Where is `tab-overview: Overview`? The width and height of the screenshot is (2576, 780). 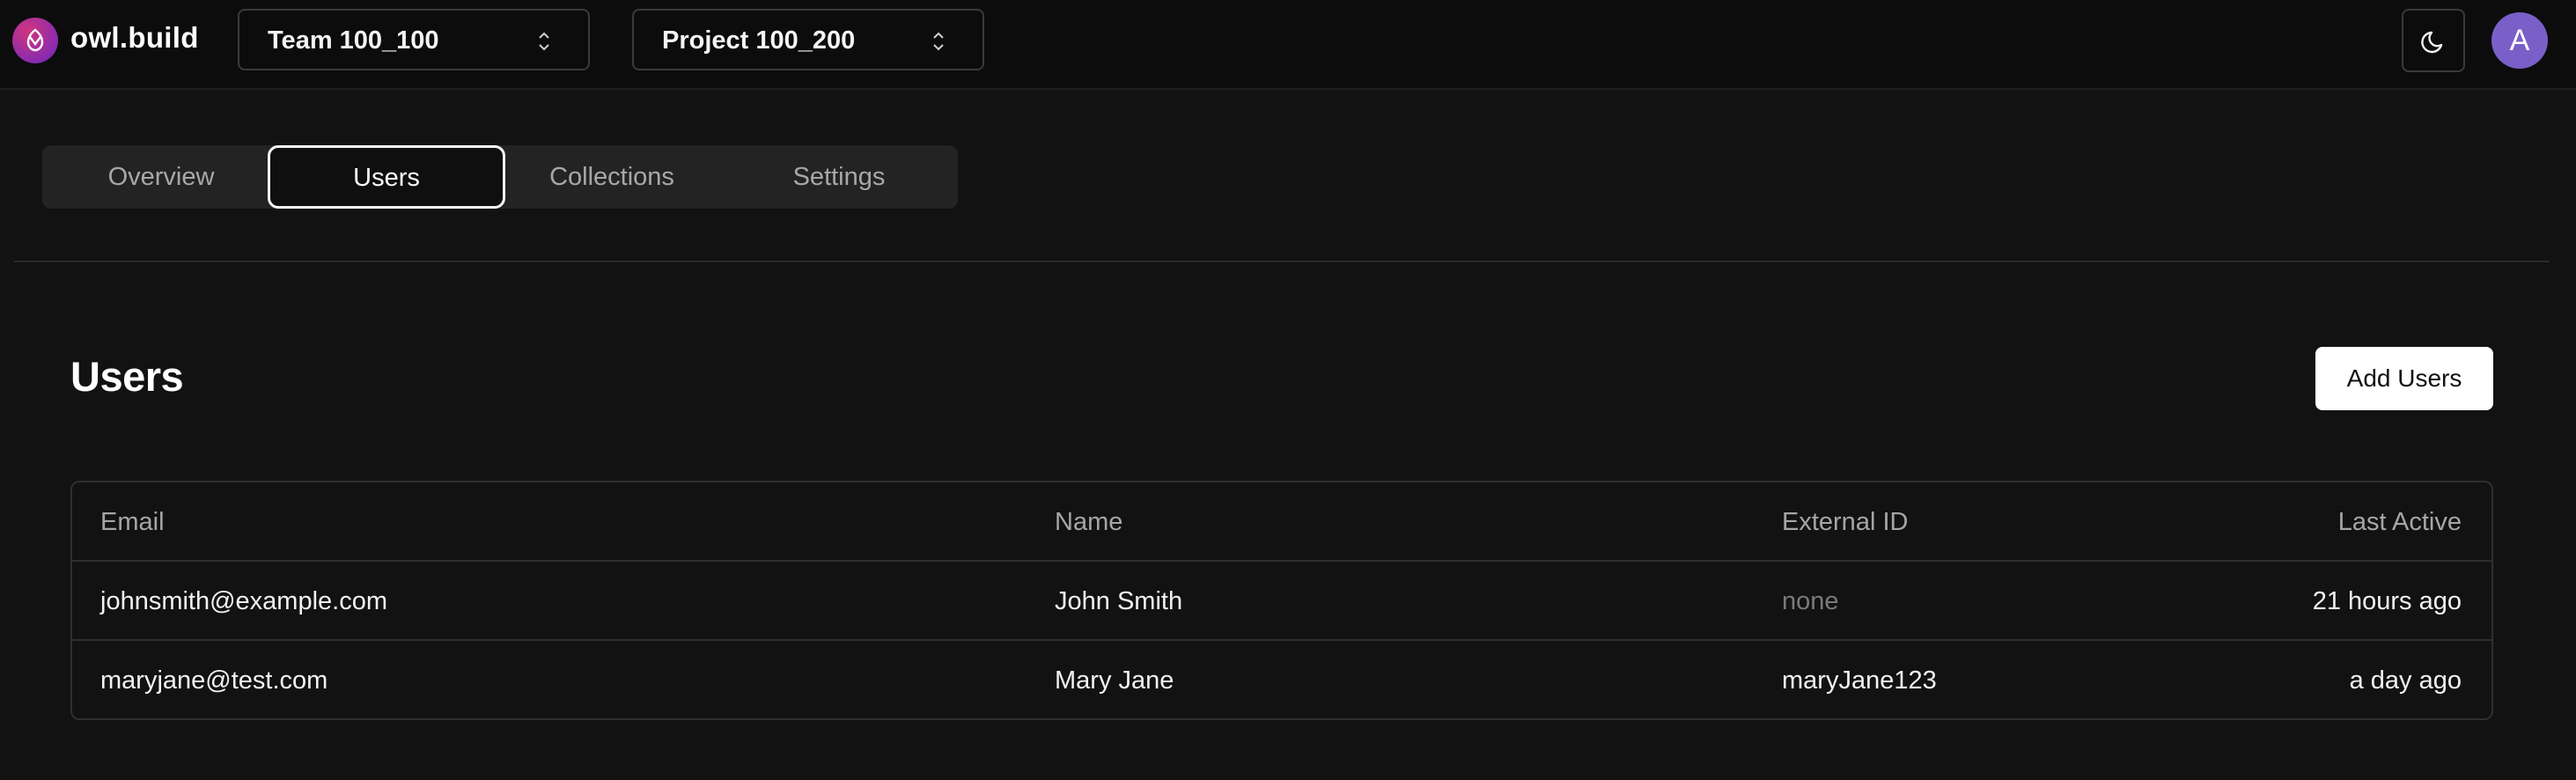 tab-overview: Overview is located at coordinates (161, 177).